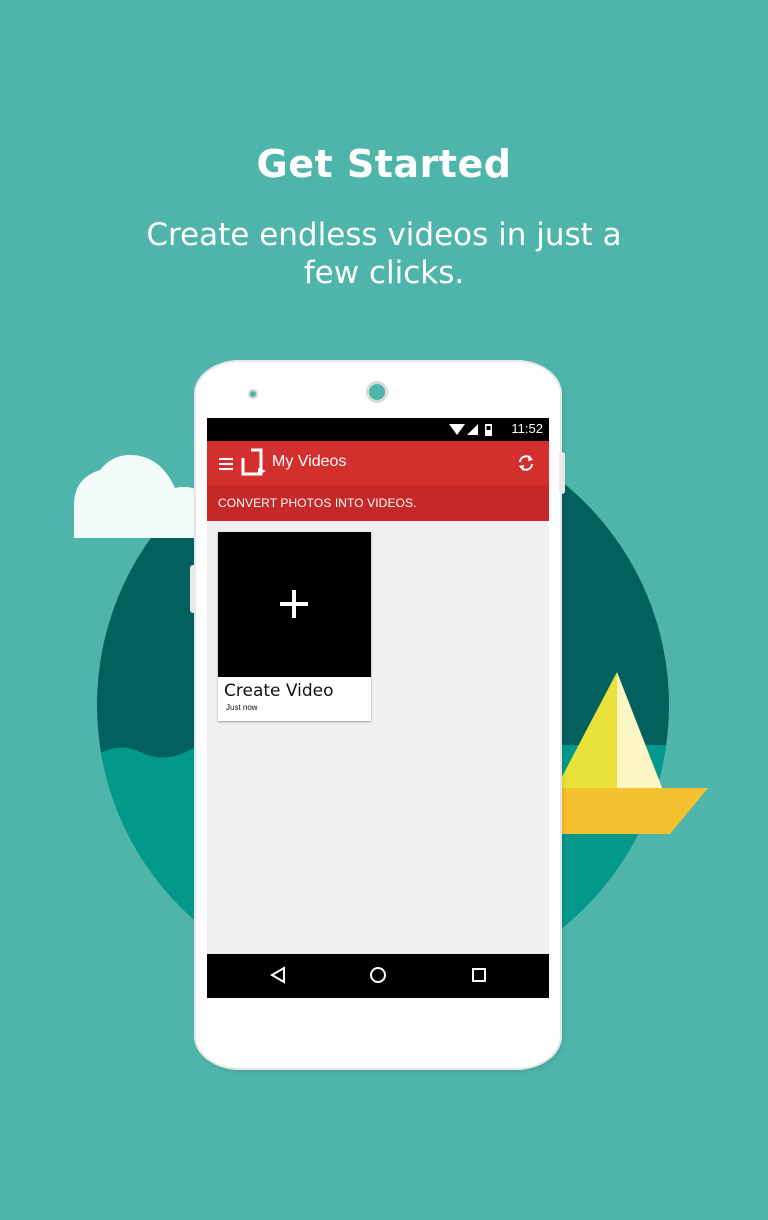 Image resolution: width=768 pixels, height=1220 pixels. What do you see at coordinates (279, 691) in the screenshot?
I see `card-title: Create Video` at bounding box center [279, 691].